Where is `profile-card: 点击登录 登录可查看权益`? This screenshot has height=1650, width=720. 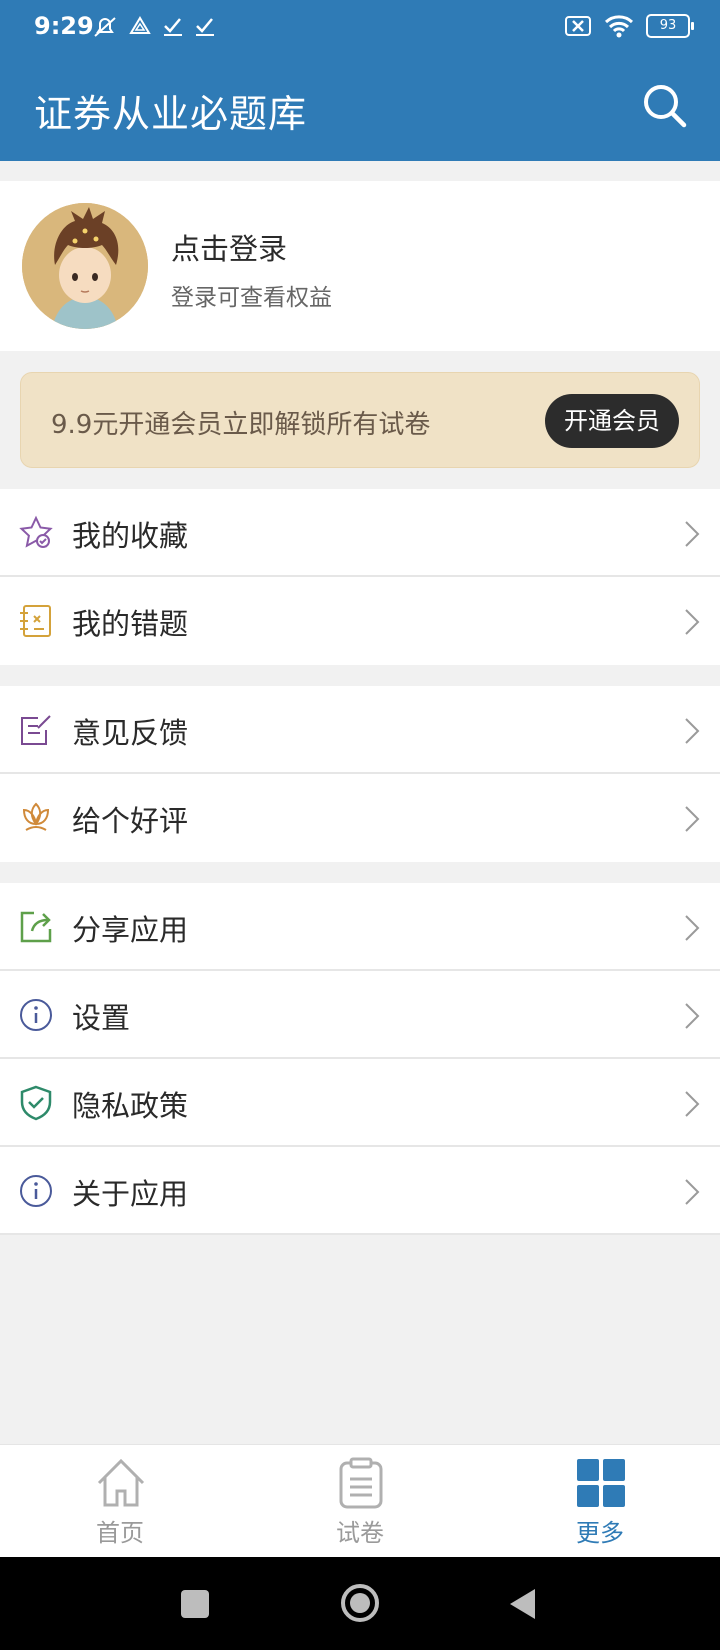 profile-card: 点击登录 登录可查看权益 is located at coordinates (360, 266).